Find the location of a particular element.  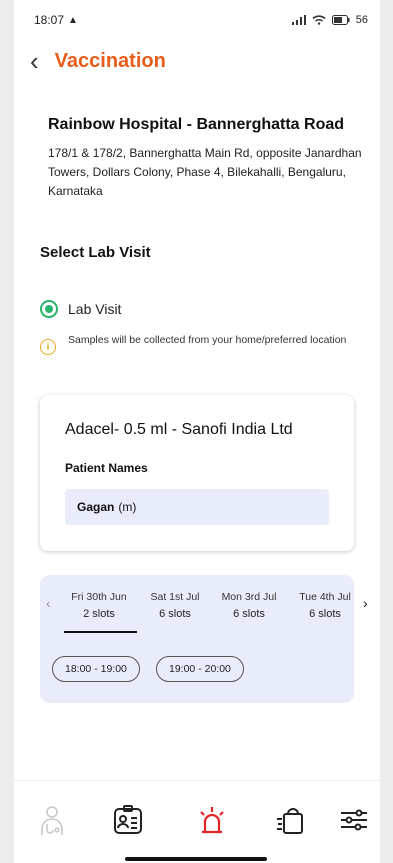

patient-gender: (m) is located at coordinates (127, 507).